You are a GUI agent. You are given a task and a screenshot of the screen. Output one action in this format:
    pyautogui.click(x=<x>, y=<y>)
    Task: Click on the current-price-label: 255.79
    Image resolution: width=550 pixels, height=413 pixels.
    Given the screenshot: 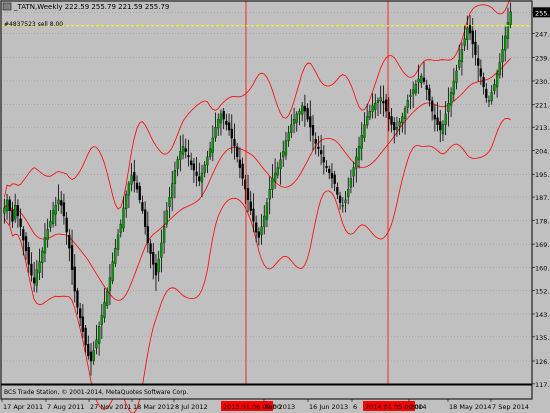 What is the action you would take?
    pyautogui.click(x=542, y=13)
    